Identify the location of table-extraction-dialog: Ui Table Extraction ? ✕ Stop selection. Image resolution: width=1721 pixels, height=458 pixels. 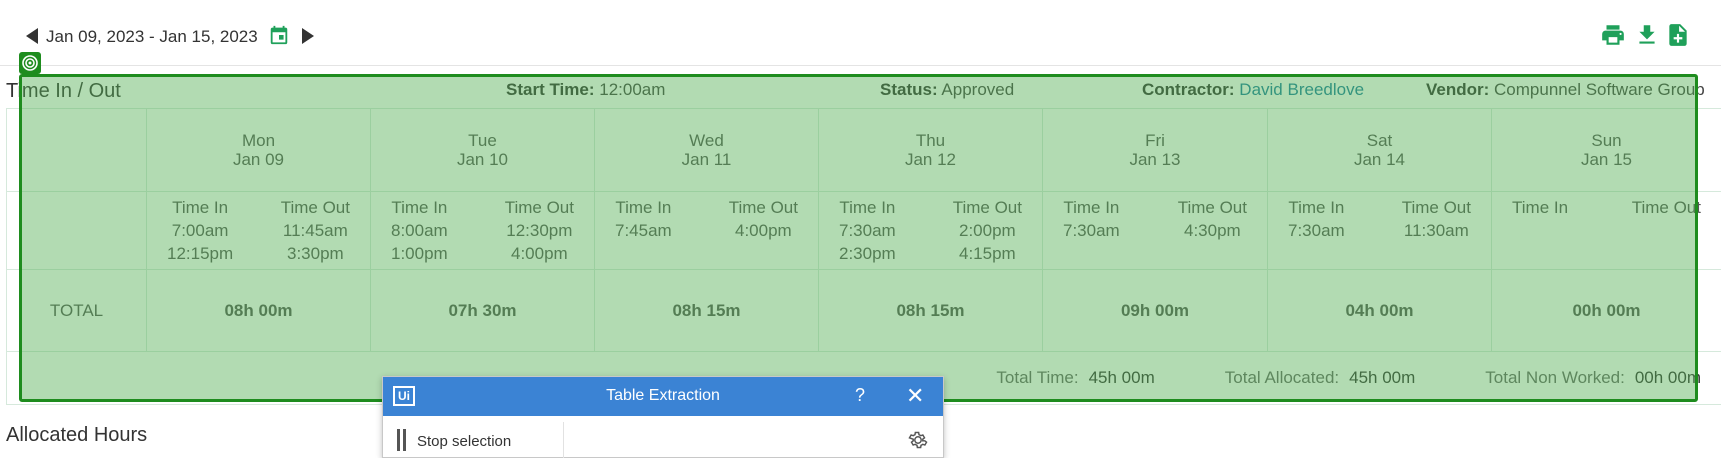
(663, 417).